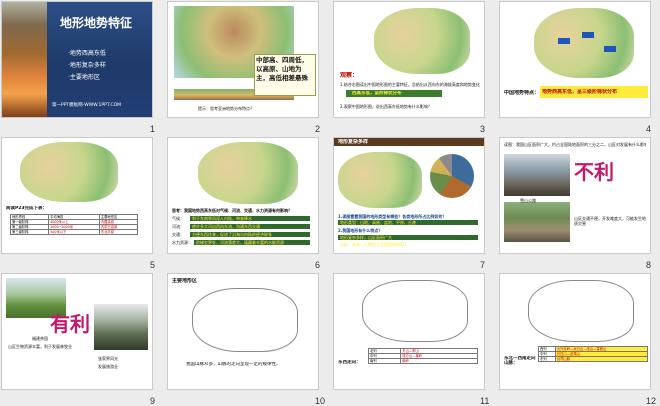 This screenshot has width=660, height=406. Describe the element at coordinates (386, 106) in the screenshot. I see `slide-3-question-2: 2.观察中国地形图，说出西高东低地势有什么影响？` at that location.